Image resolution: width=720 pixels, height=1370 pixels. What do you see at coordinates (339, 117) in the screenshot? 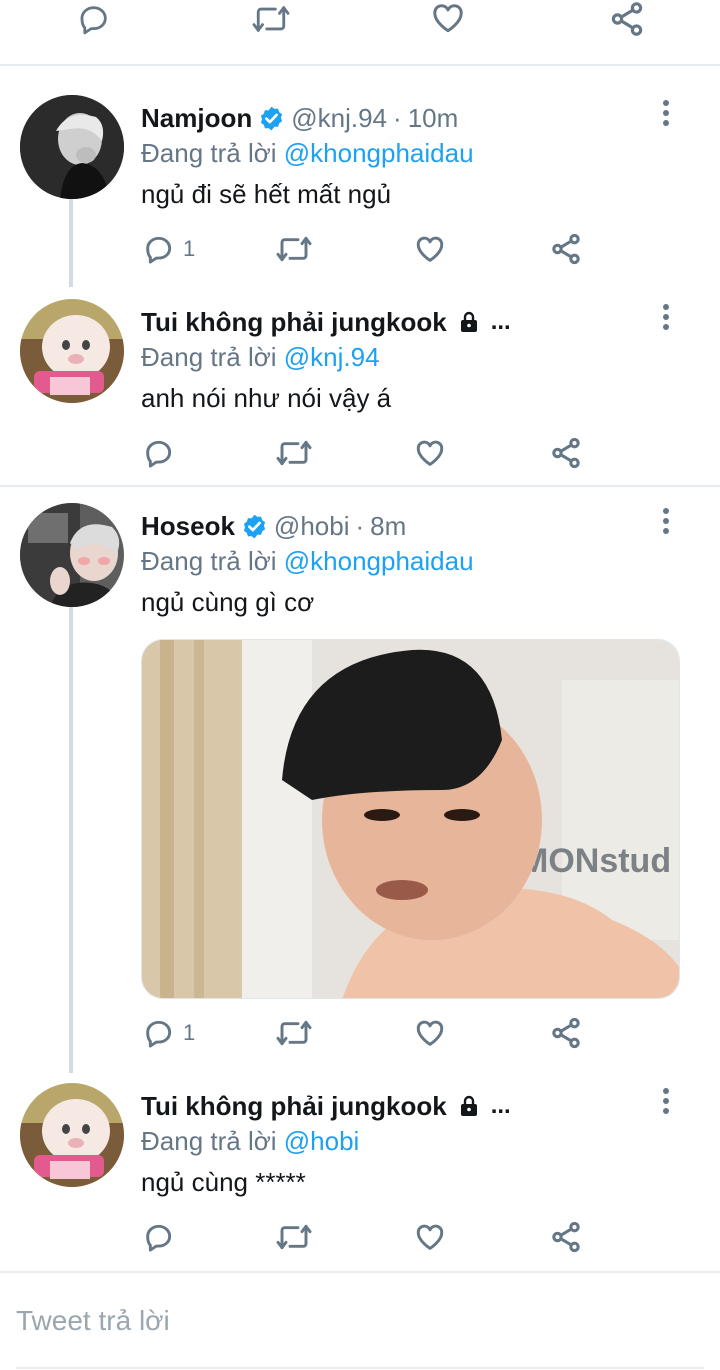
I see `handle: @knj.94` at bounding box center [339, 117].